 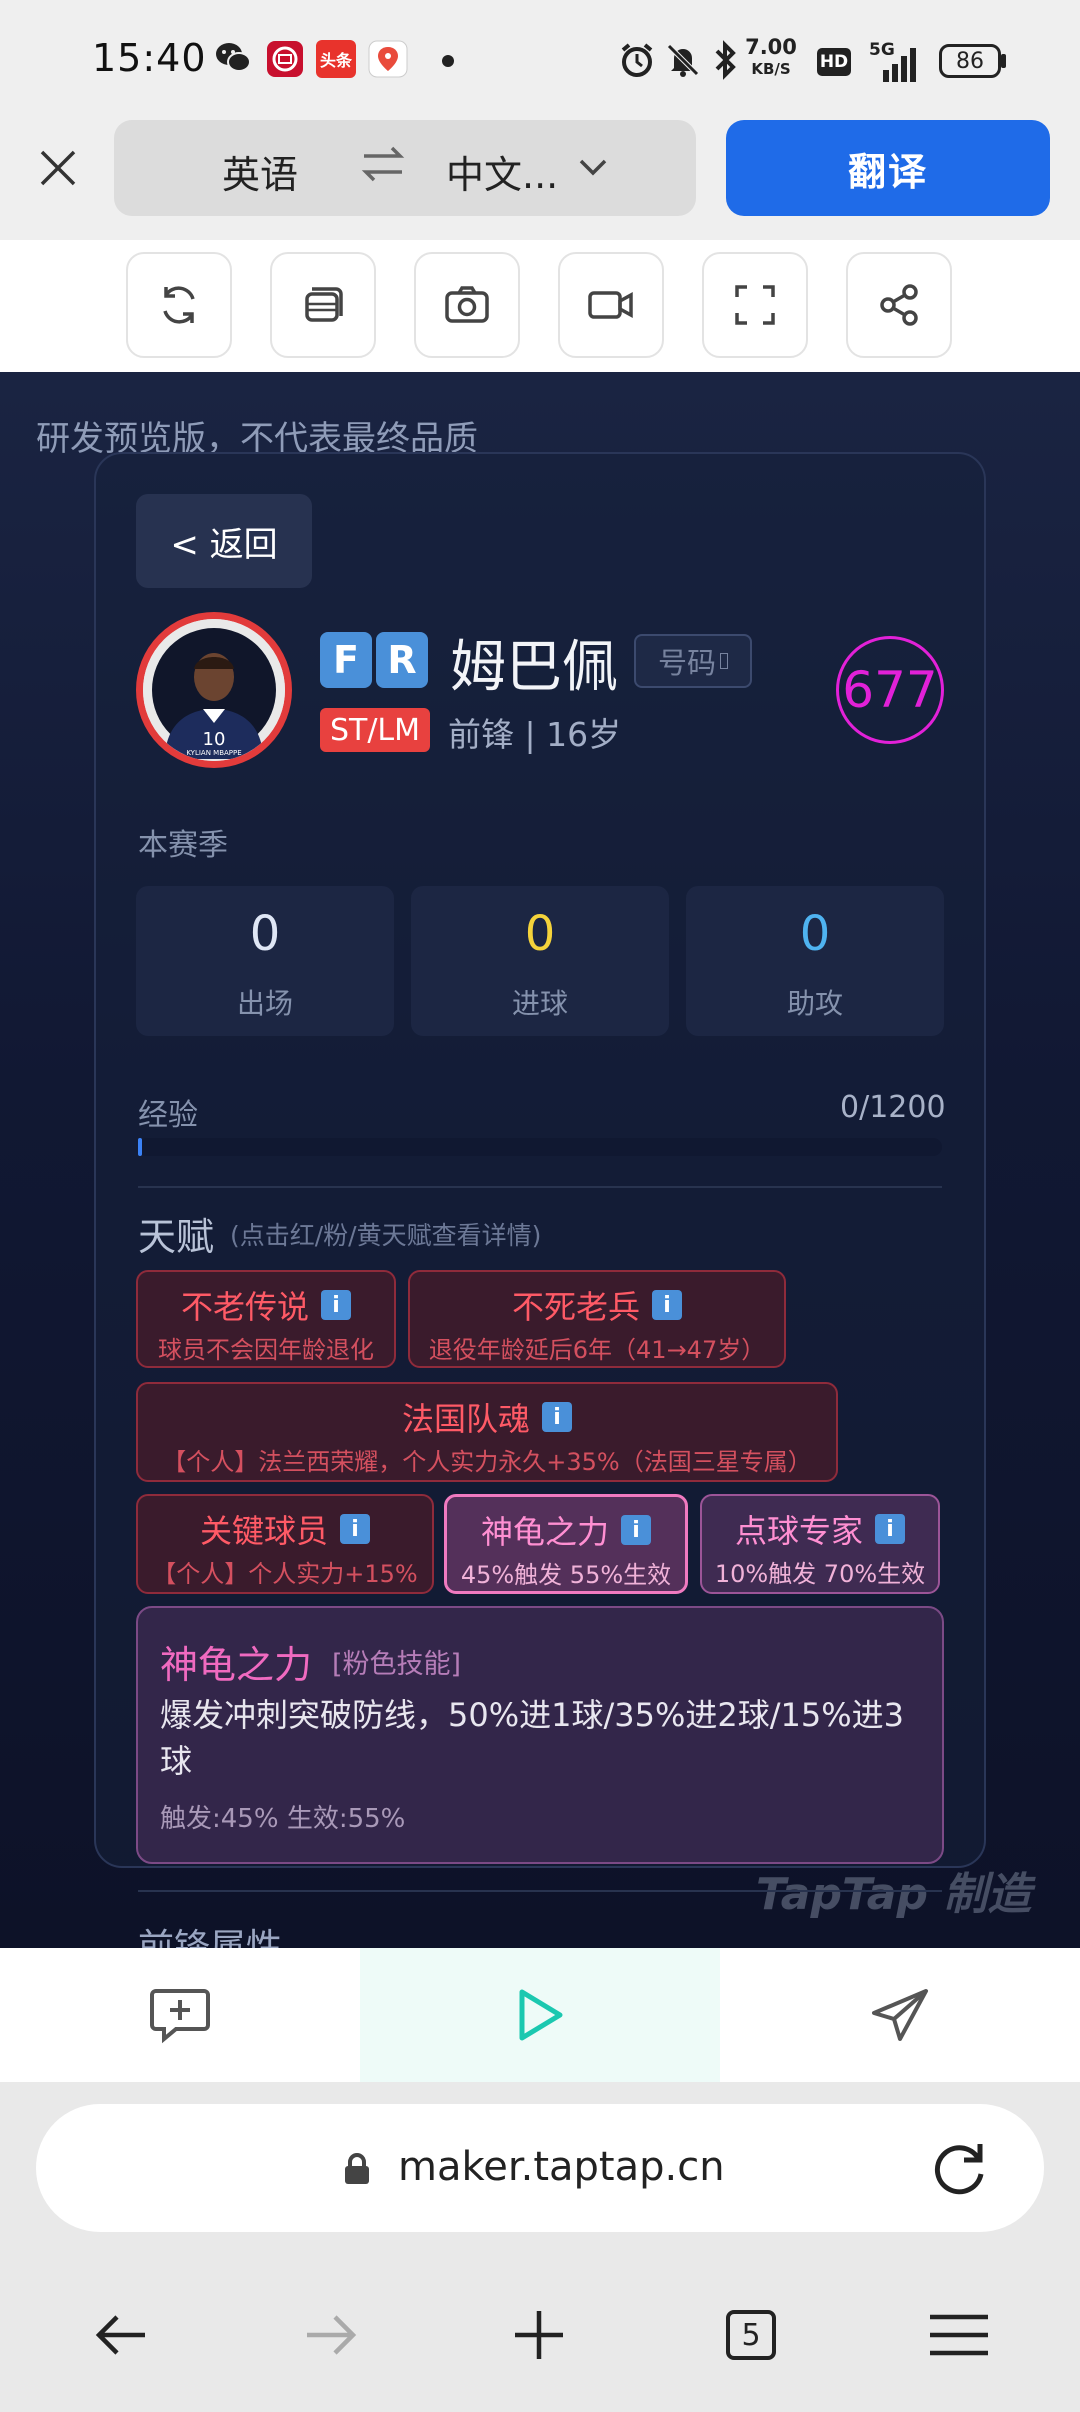 I want to click on lock-icon, so click(x=357, y=2168).